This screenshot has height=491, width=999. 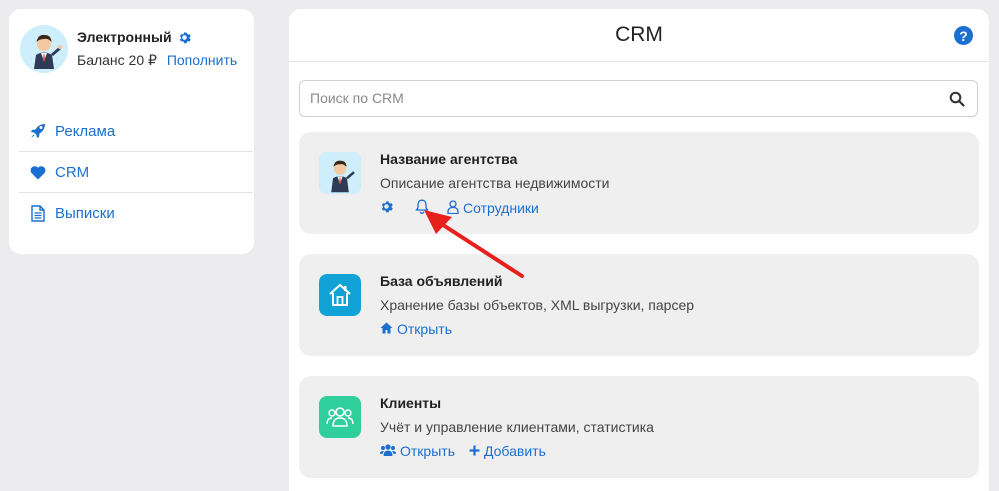 I want to click on help-icon: ?, so click(x=963, y=35).